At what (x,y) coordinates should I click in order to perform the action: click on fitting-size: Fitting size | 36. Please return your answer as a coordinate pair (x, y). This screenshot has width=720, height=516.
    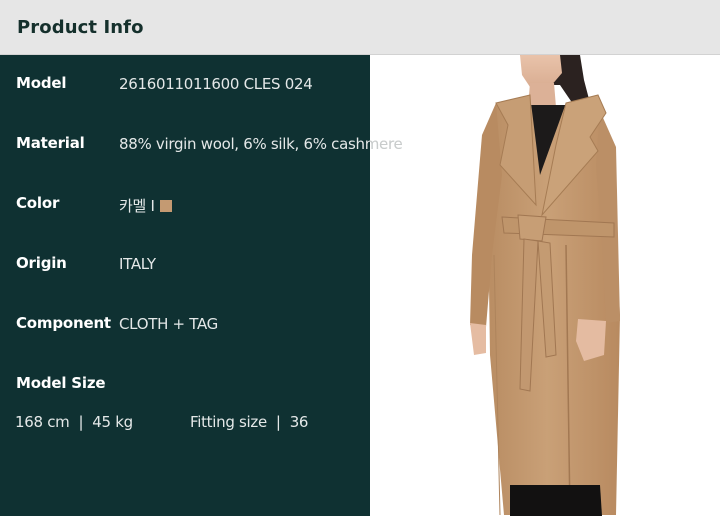
    Looking at the image, I should click on (249, 422).